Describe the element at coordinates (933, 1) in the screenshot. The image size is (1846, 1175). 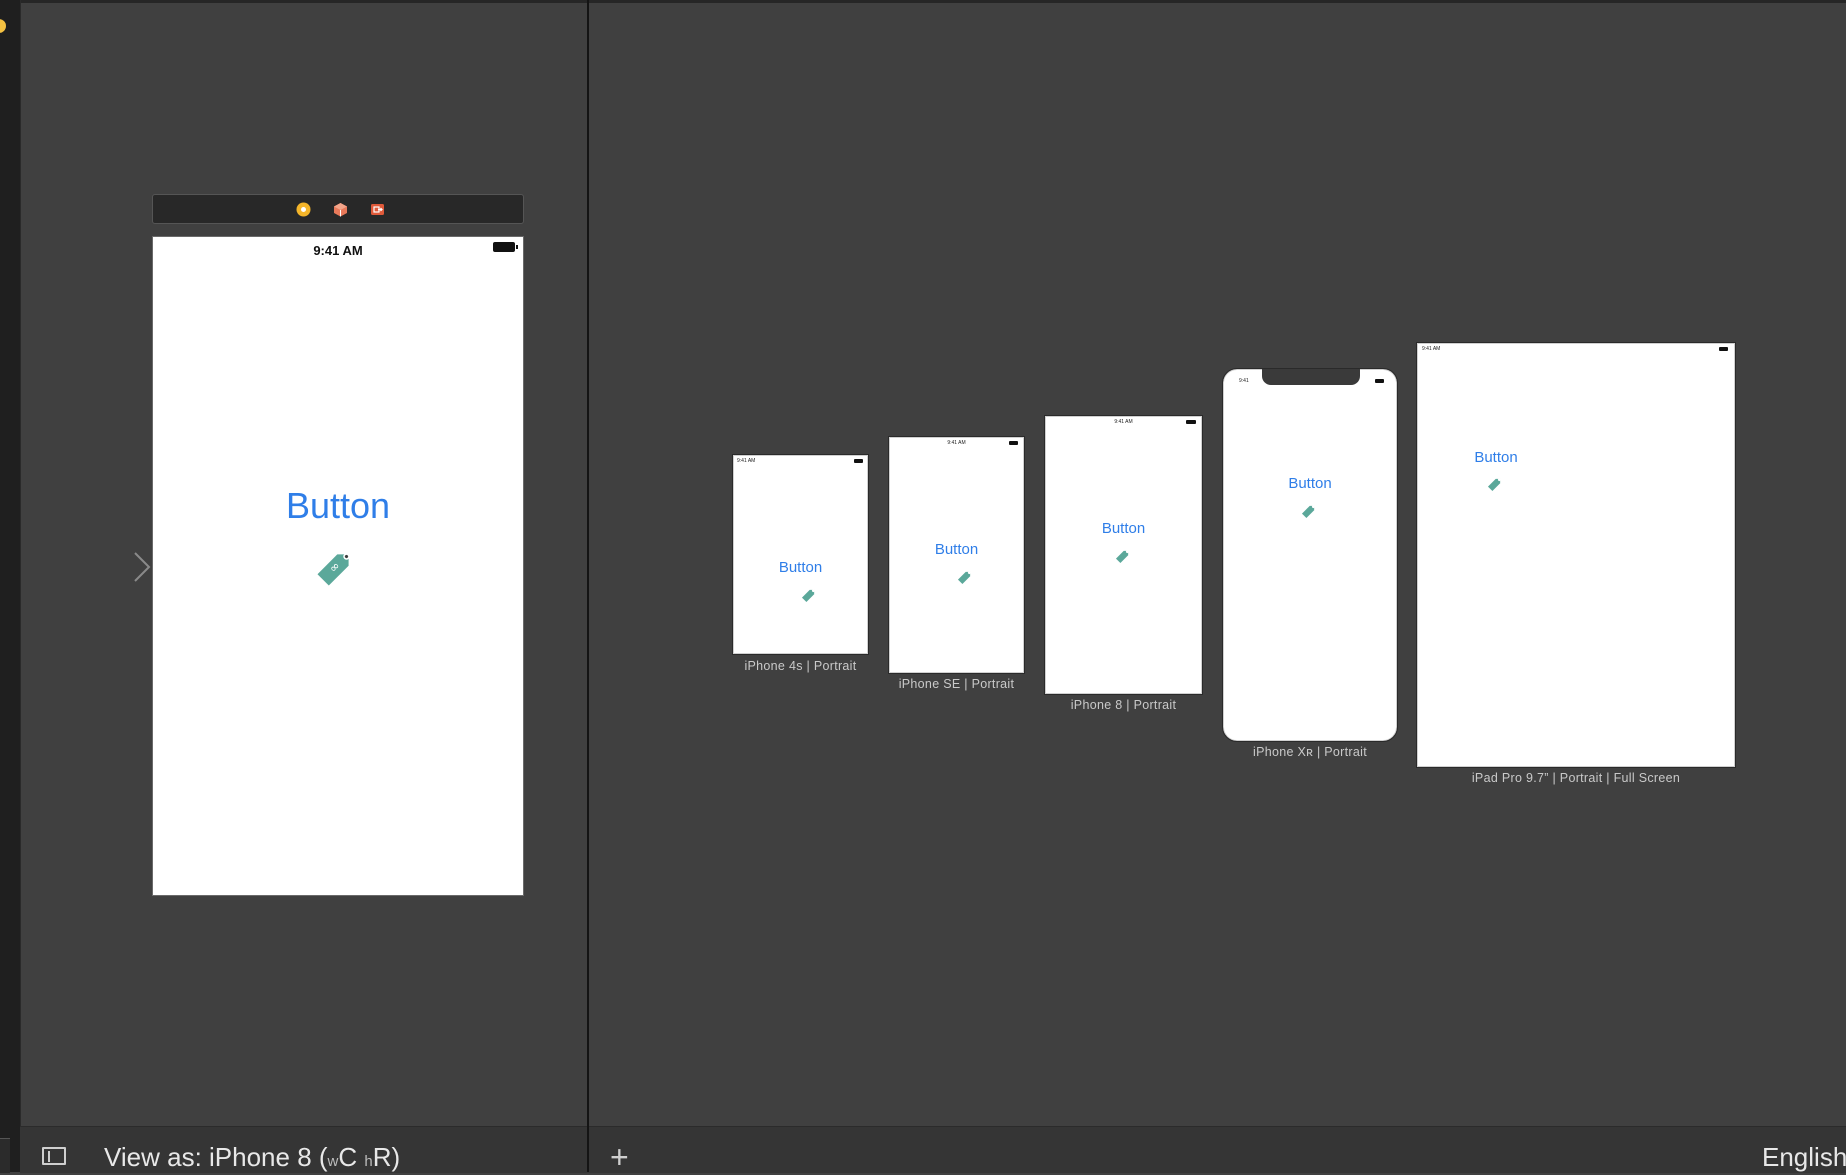
I see `canvas-top-edge` at that location.